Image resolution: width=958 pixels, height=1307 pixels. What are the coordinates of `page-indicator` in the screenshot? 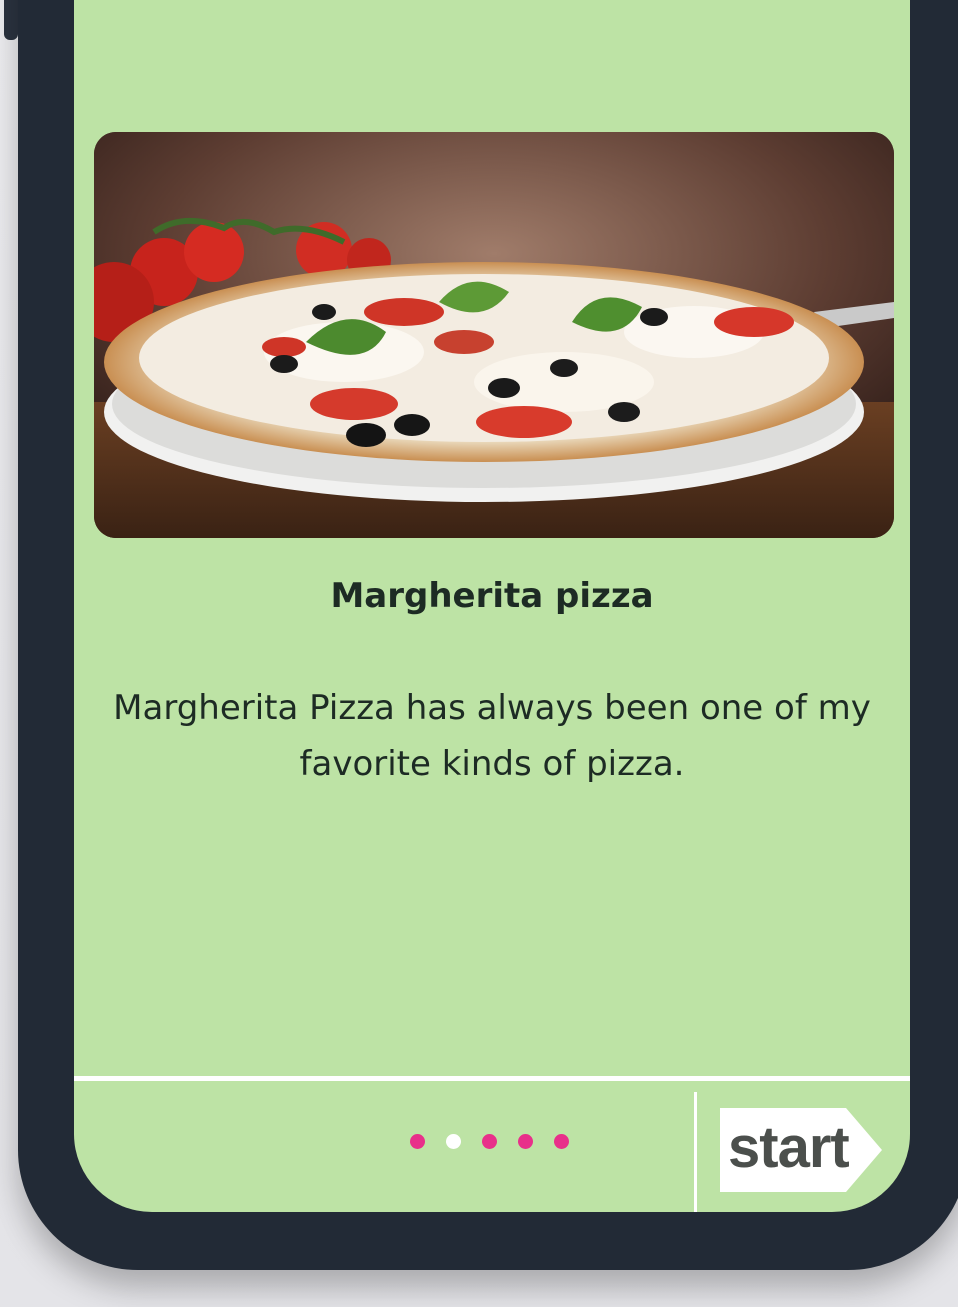 It's located at (489, 1141).